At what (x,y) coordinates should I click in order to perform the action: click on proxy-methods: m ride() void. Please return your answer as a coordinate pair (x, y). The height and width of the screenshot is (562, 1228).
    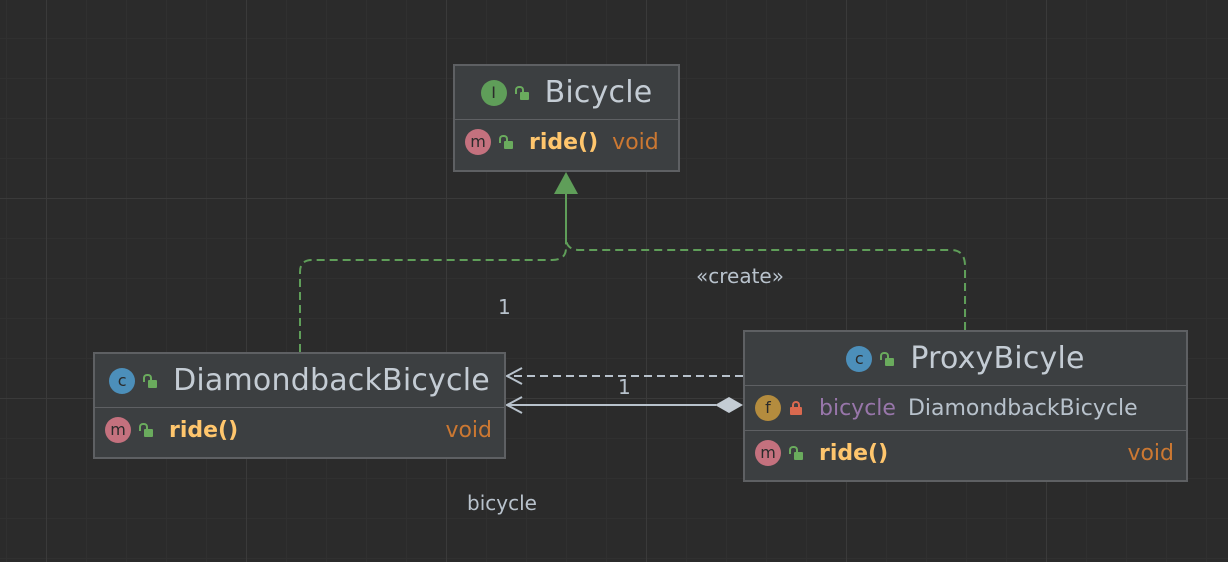
    Looking at the image, I should click on (965, 453).